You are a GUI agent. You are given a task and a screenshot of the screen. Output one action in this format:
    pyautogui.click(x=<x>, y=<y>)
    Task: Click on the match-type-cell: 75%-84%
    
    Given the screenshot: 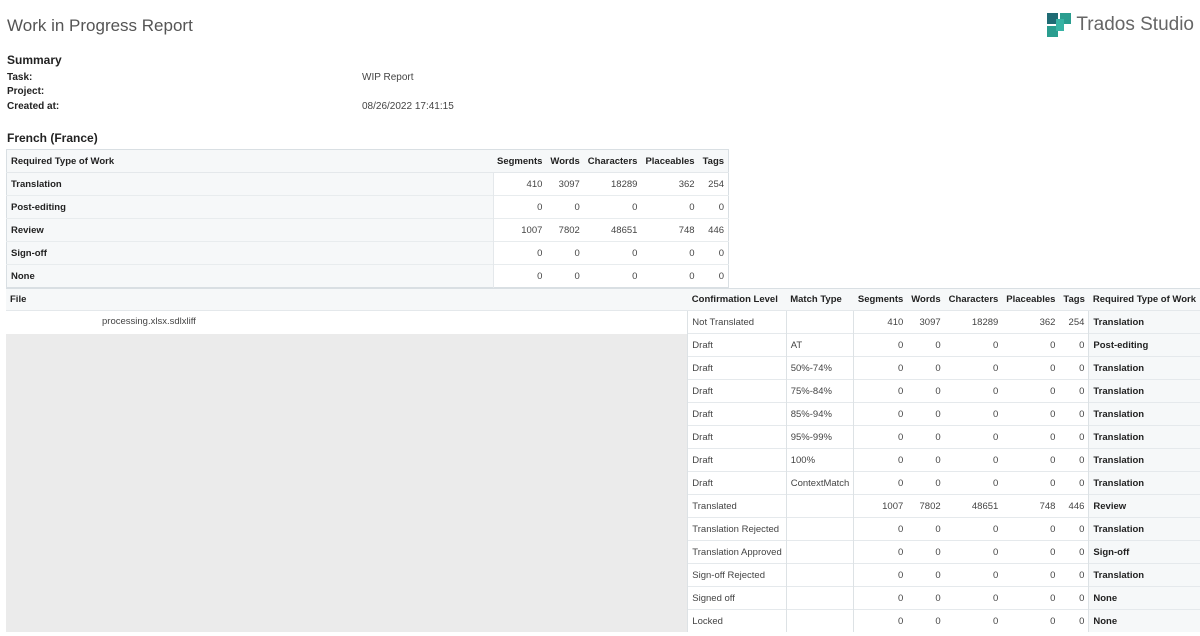 What is the action you would take?
    pyautogui.click(x=820, y=391)
    